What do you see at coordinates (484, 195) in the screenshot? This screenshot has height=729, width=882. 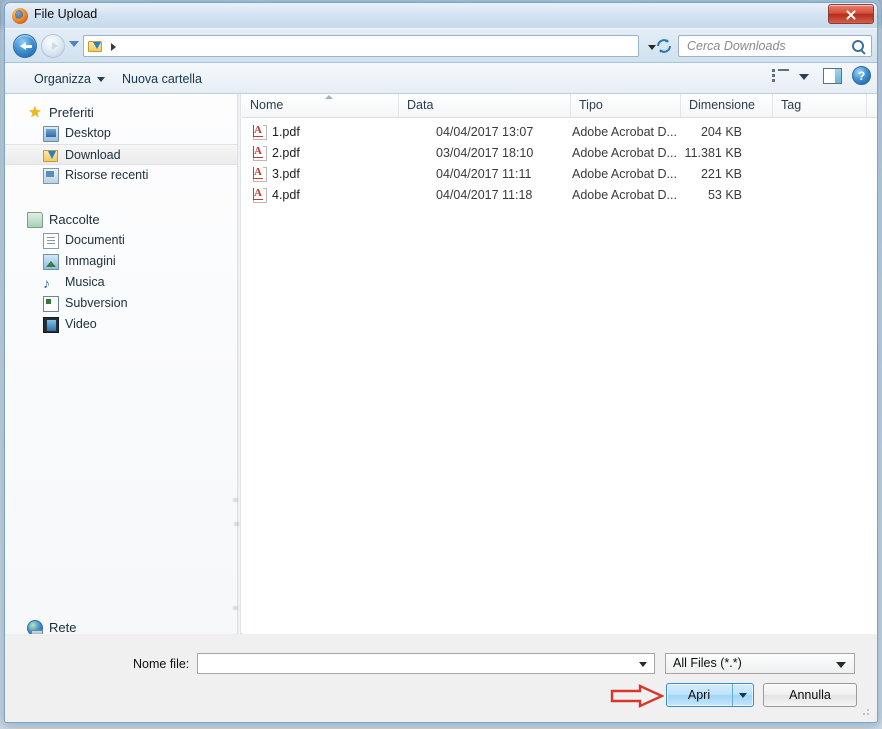 I see `file-date: 04/04/2017 11:18` at bounding box center [484, 195].